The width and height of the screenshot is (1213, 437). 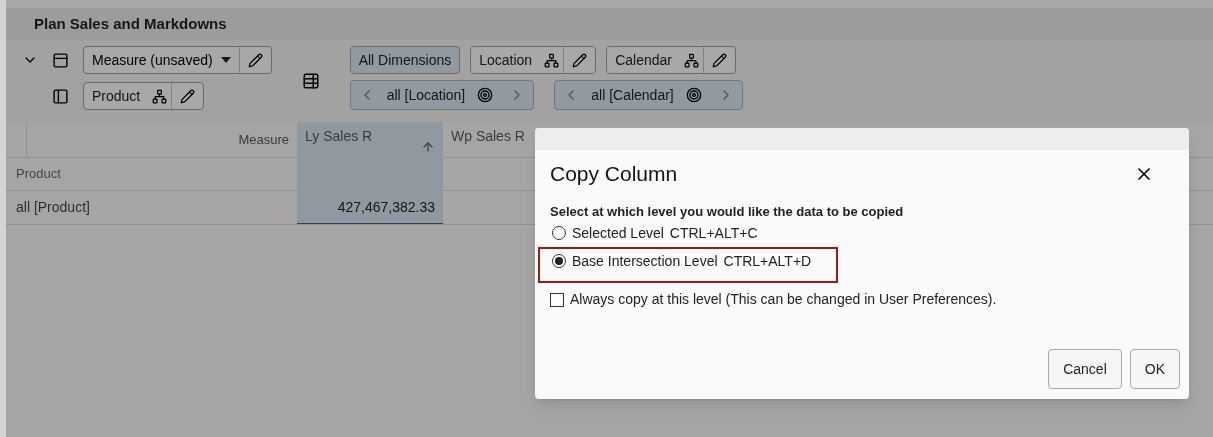 I want to click on row-header-label: Product, so click(x=38, y=174).